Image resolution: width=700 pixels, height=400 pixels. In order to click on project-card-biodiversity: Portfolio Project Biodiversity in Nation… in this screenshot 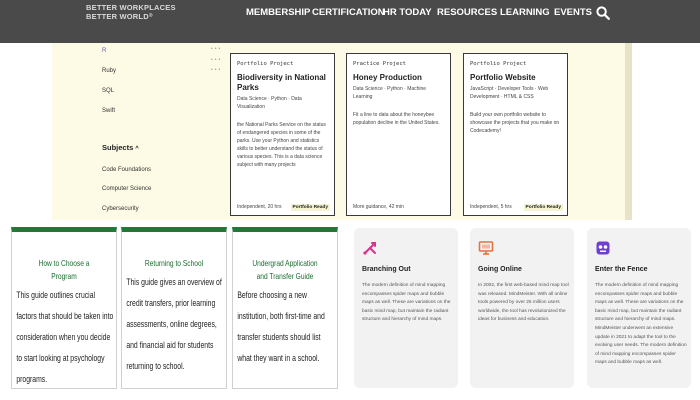, I will do `click(282, 134)`.